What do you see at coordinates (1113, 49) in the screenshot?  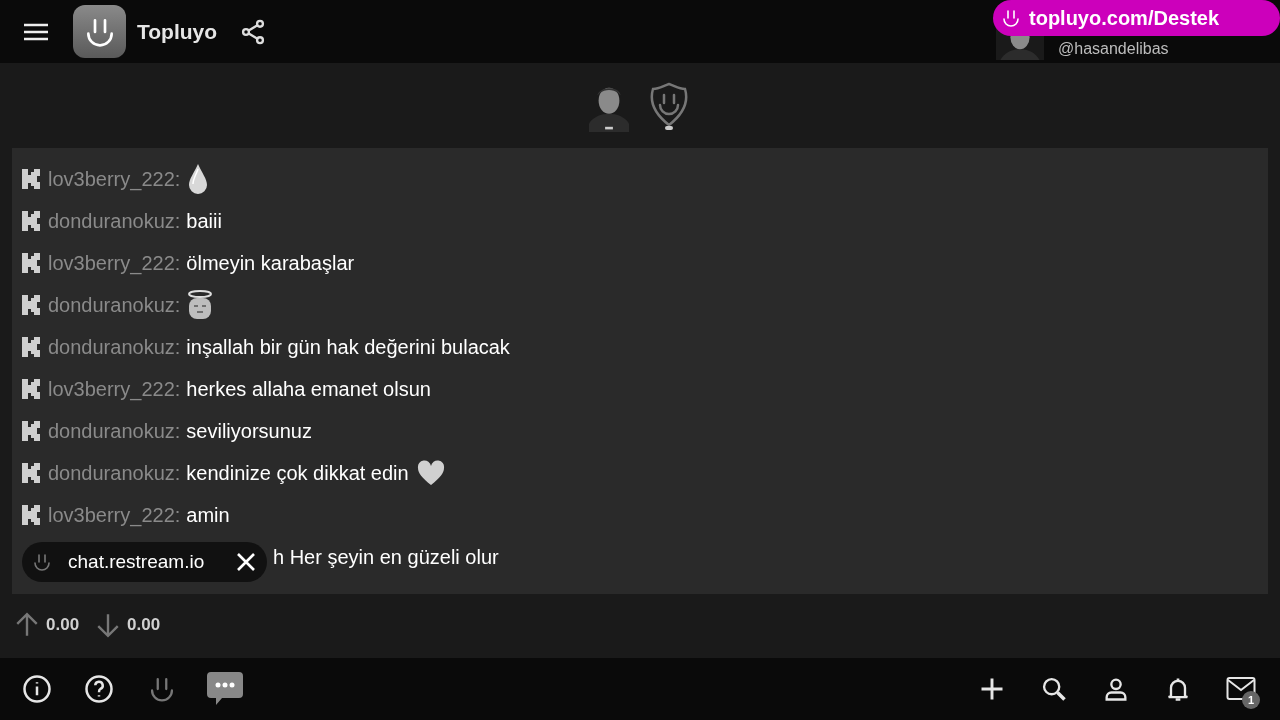 I see `user-handle: @hasandelibas` at bounding box center [1113, 49].